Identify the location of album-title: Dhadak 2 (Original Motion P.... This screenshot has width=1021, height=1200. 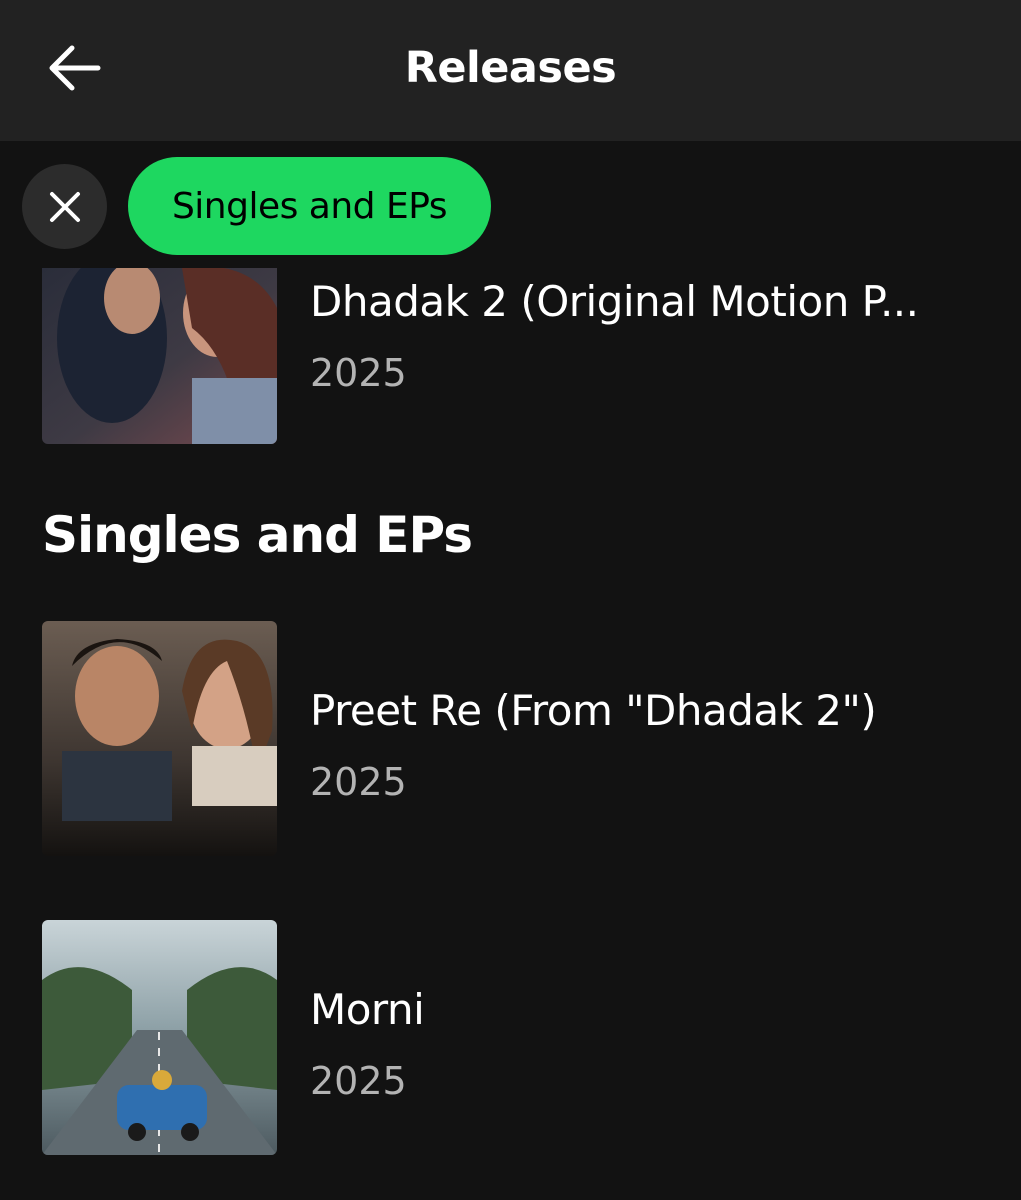
(614, 301).